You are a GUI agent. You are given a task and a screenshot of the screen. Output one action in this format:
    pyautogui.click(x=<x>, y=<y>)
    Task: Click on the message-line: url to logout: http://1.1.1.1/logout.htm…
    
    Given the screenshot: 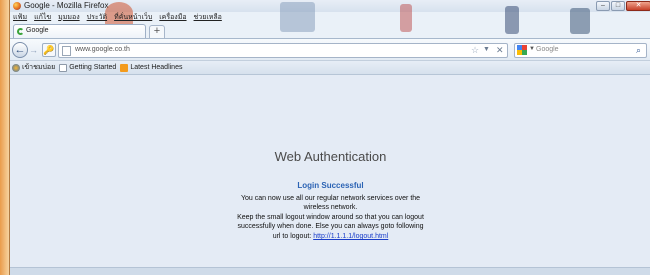 What is the action you would take?
    pyautogui.click(x=330, y=236)
    